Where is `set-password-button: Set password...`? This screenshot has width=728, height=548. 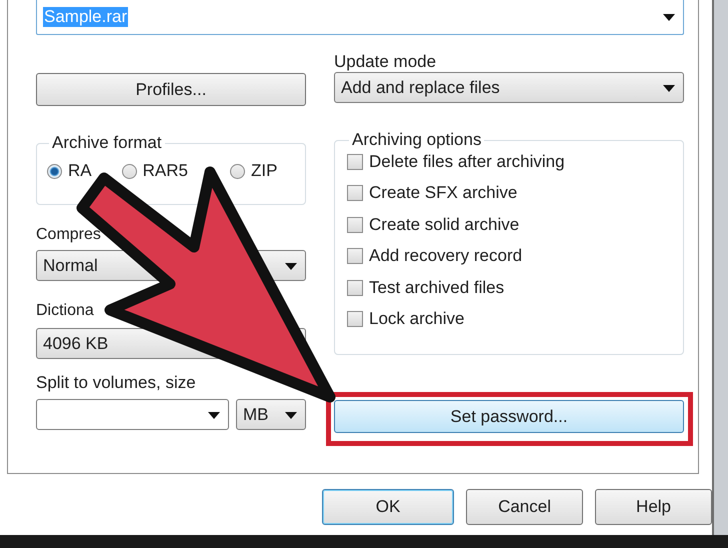
set-password-button: Set password... is located at coordinates (509, 416).